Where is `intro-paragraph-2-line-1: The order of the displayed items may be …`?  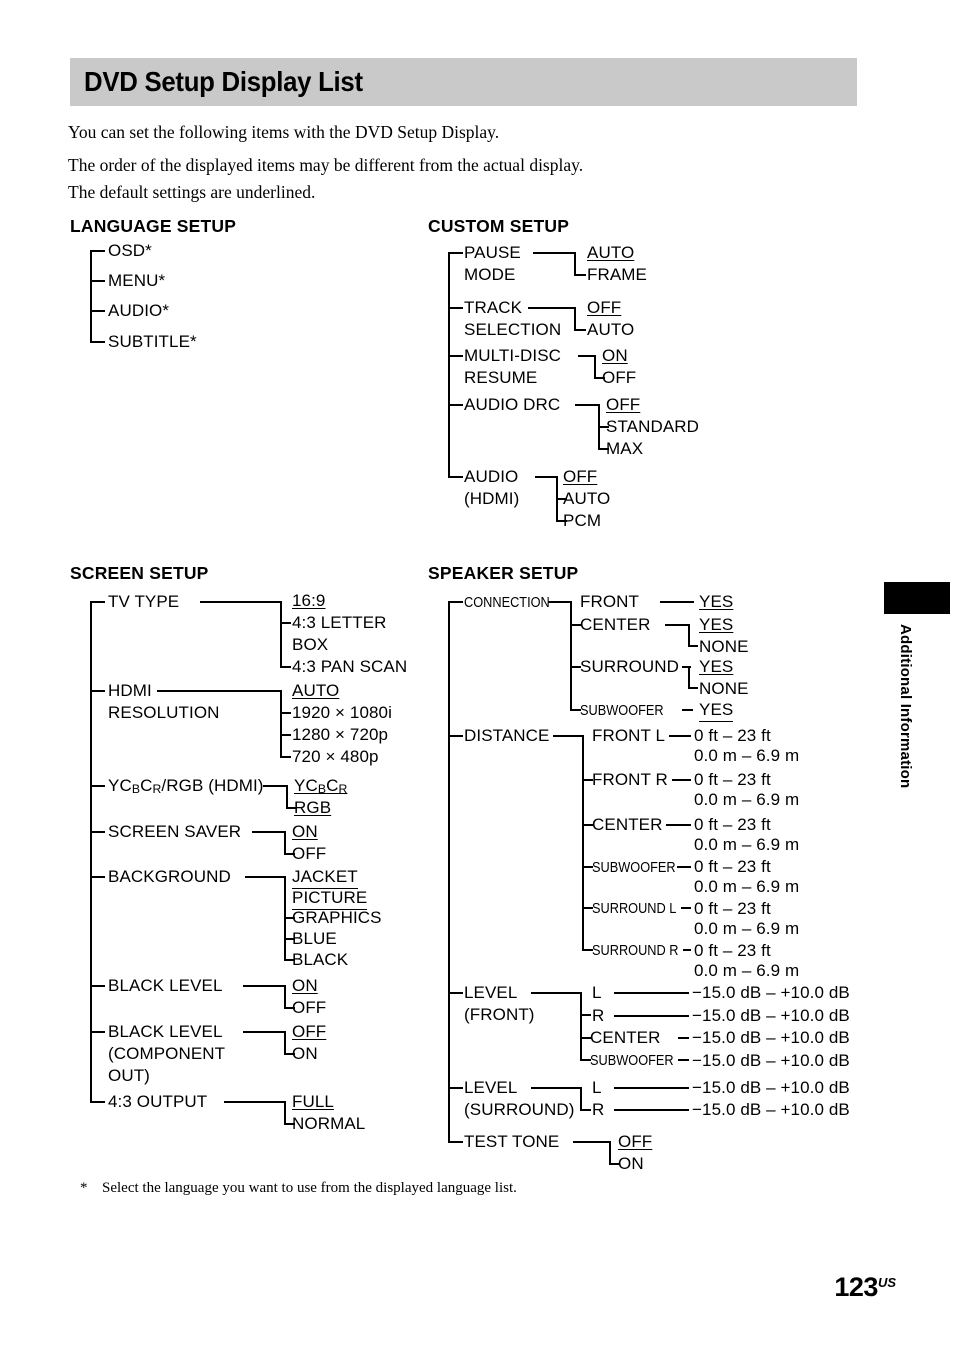
intro-paragraph-2-line-1: The order of the displayed items may be … is located at coordinates (326, 165).